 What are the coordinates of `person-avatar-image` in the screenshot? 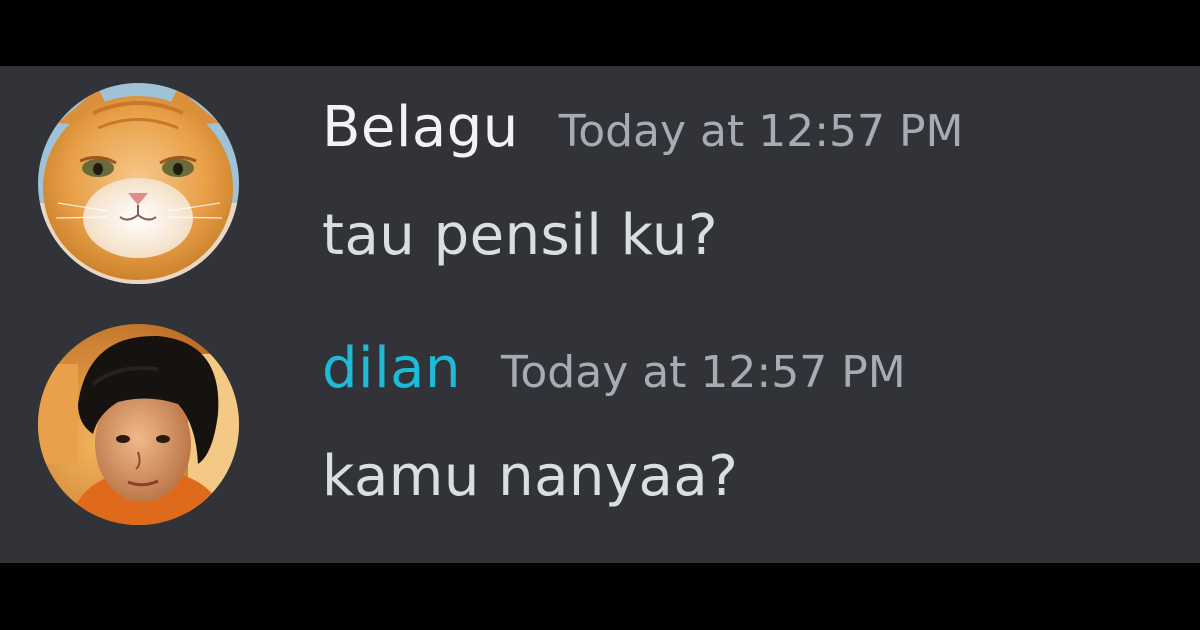 It's located at (138, 424).